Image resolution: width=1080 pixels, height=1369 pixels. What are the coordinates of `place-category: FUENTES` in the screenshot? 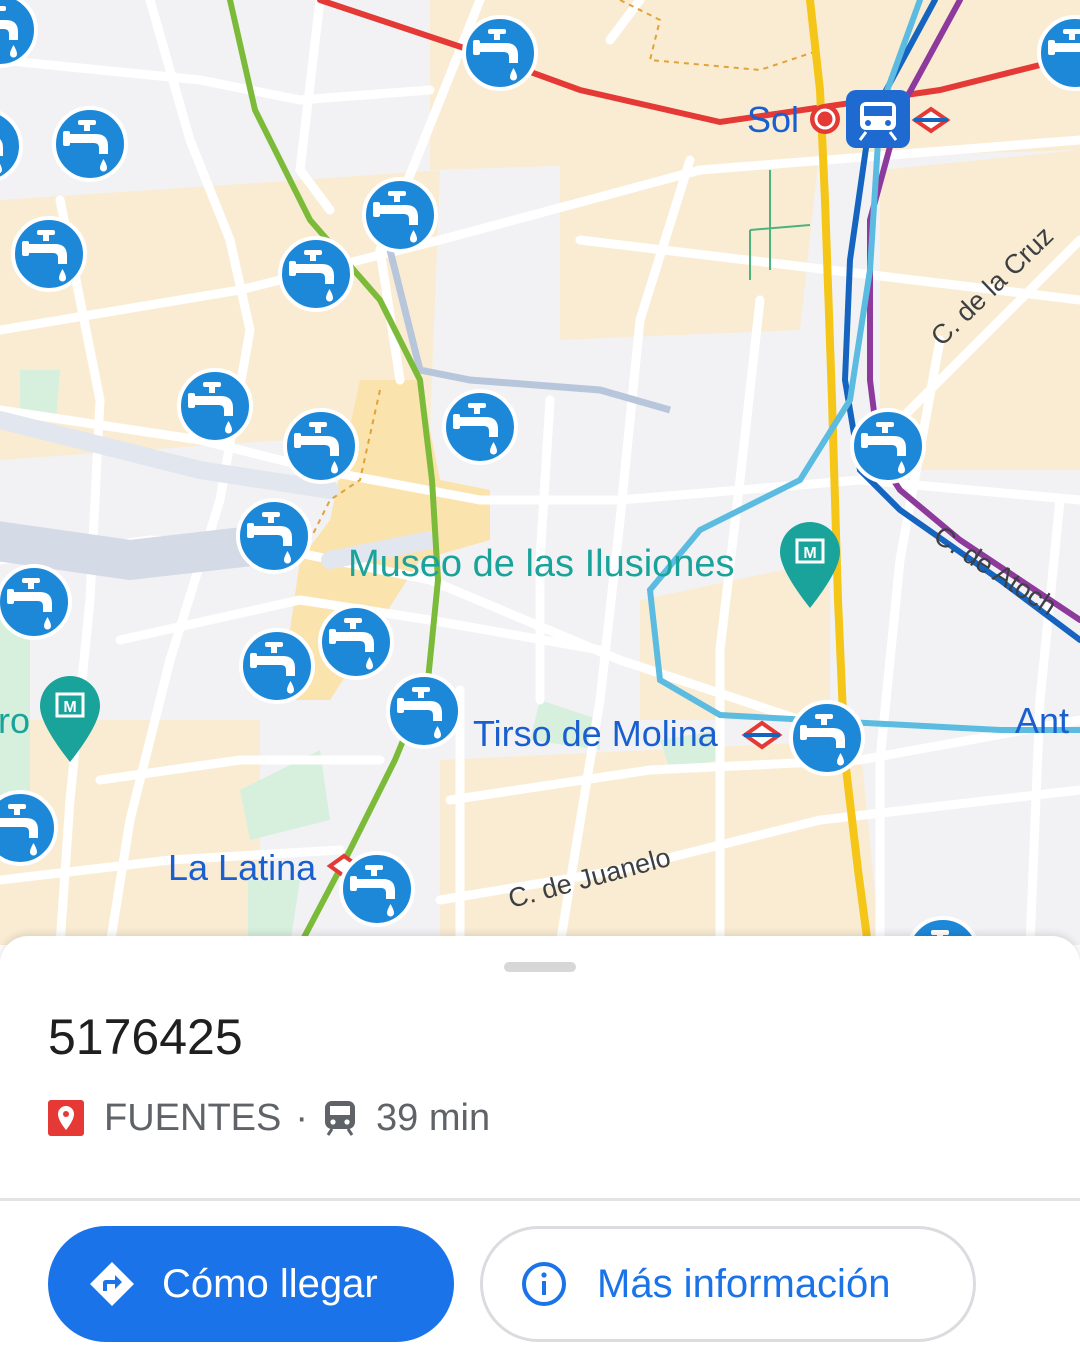 It's located at (193, 1117).